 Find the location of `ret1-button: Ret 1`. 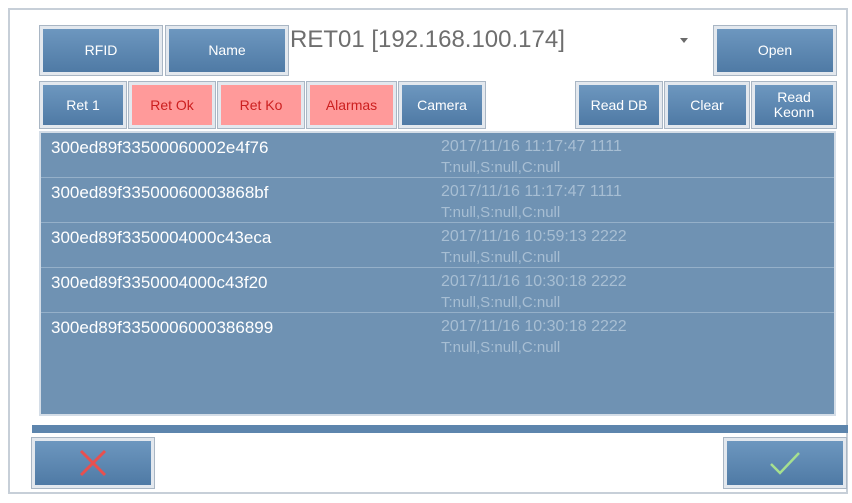

ret1-button: Ret 1 is located at coordinates (83, 105).